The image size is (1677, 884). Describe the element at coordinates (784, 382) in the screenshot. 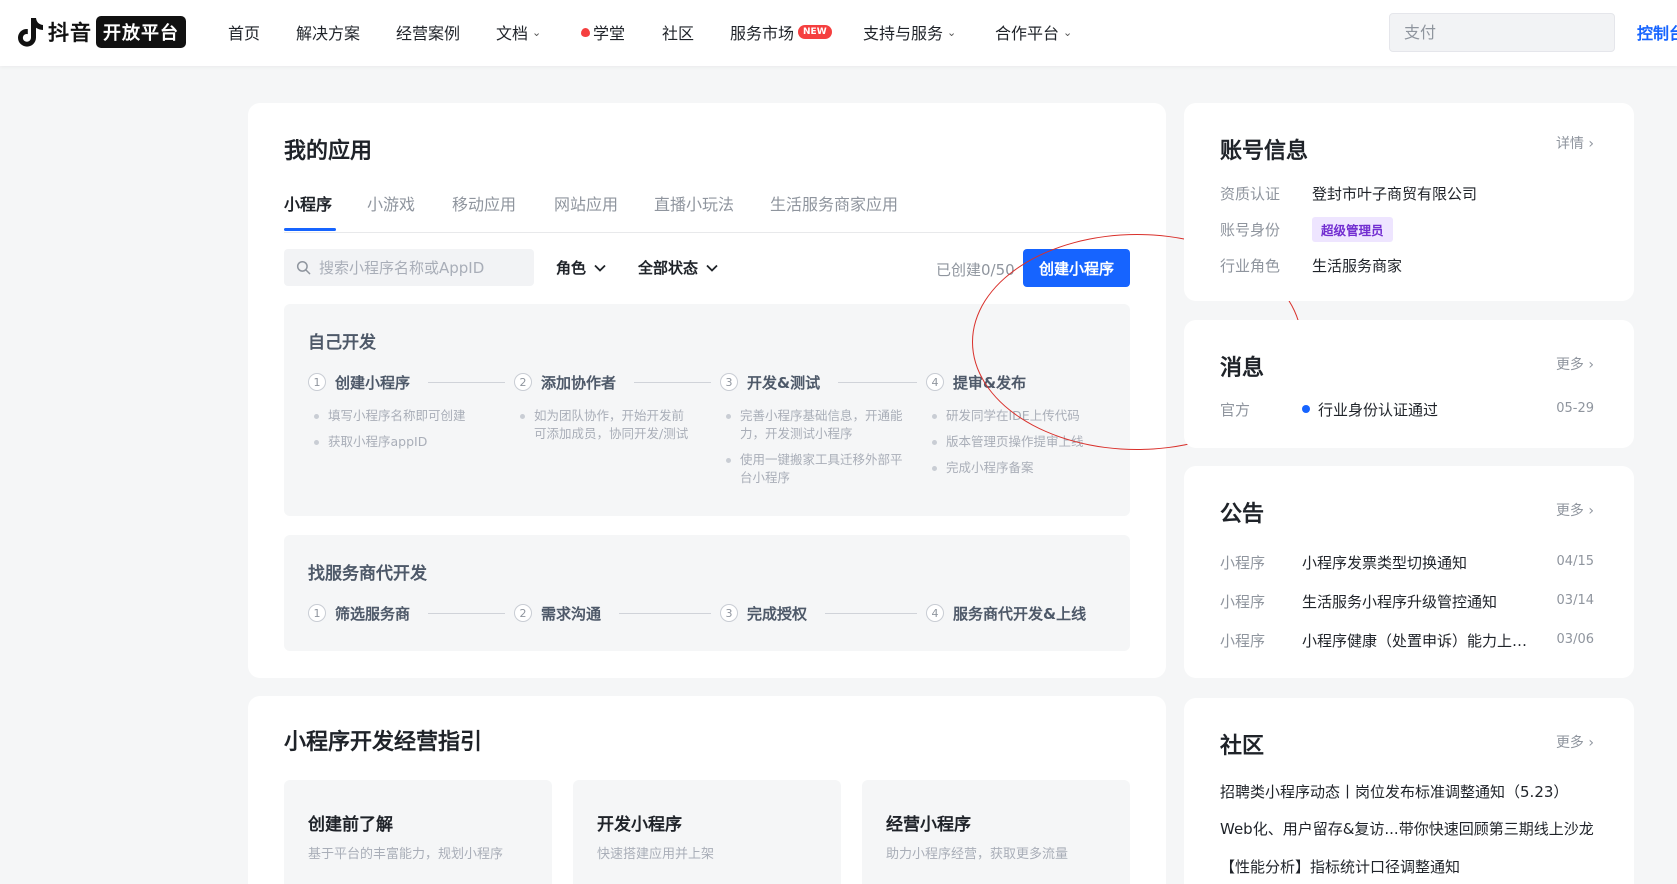

I see `step-label: 开发&测试` at that location.